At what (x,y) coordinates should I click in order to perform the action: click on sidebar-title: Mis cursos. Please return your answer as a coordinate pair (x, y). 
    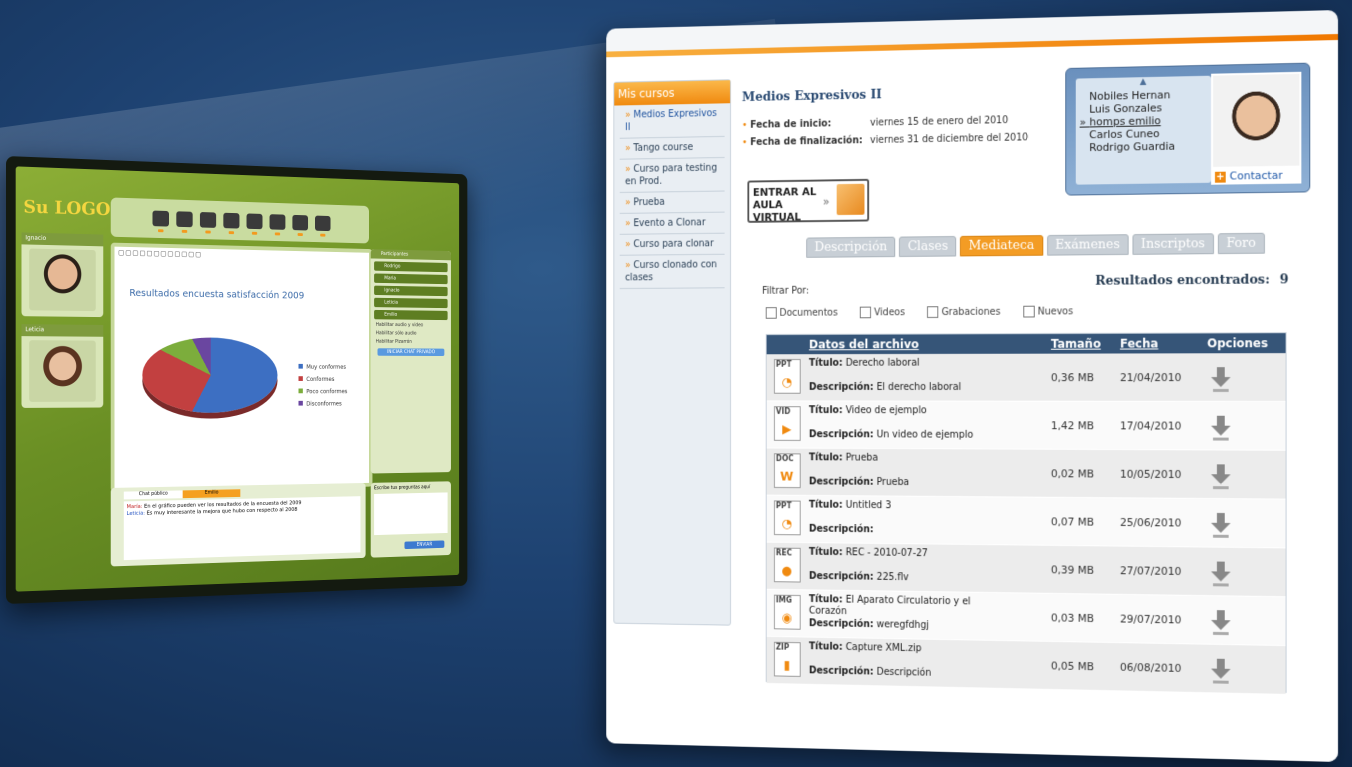
    Looking at the image, I should click on (672, 93).